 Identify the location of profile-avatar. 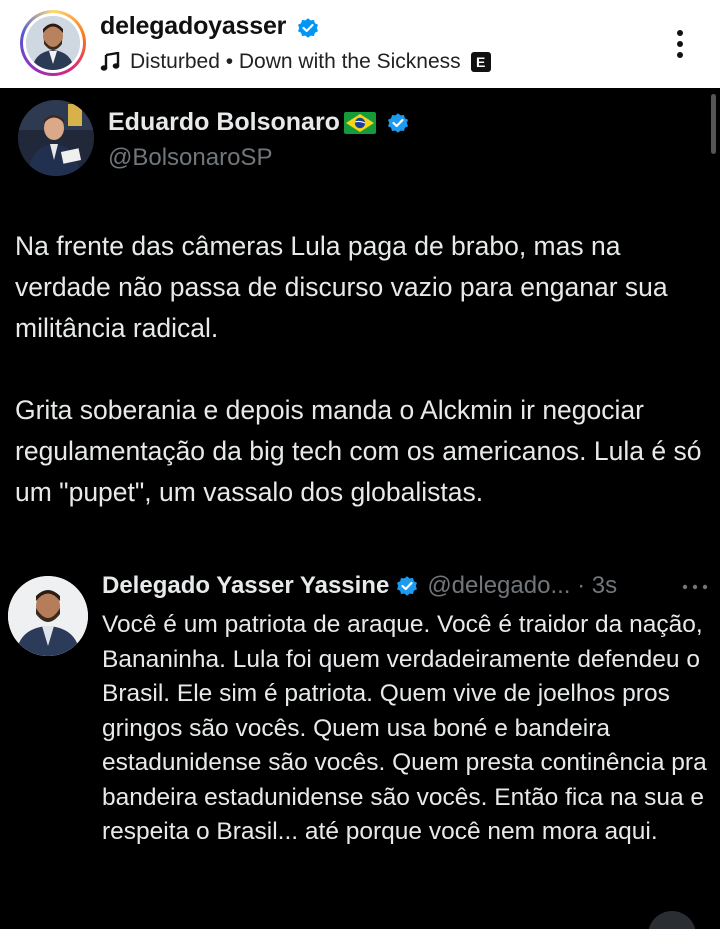
(53, 43).